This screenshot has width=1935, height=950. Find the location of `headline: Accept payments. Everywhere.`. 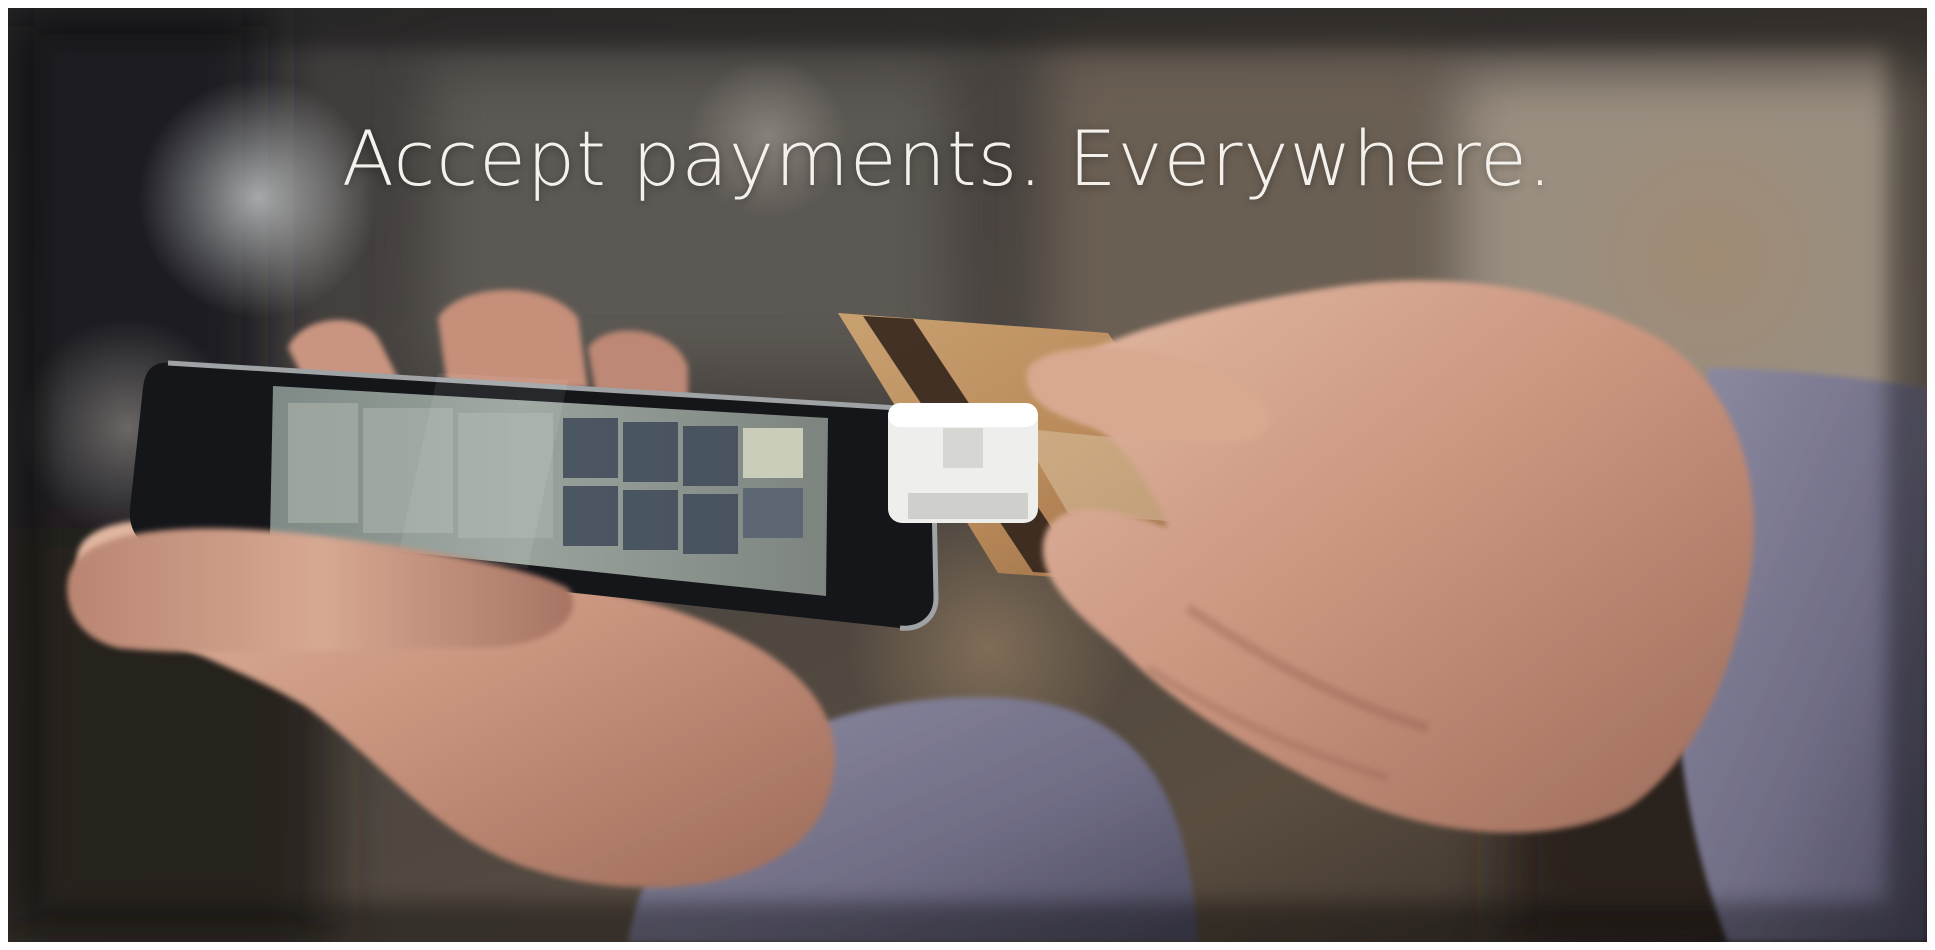

headline: Accept payments. Everywhere. is located at coordinates (947, 158).